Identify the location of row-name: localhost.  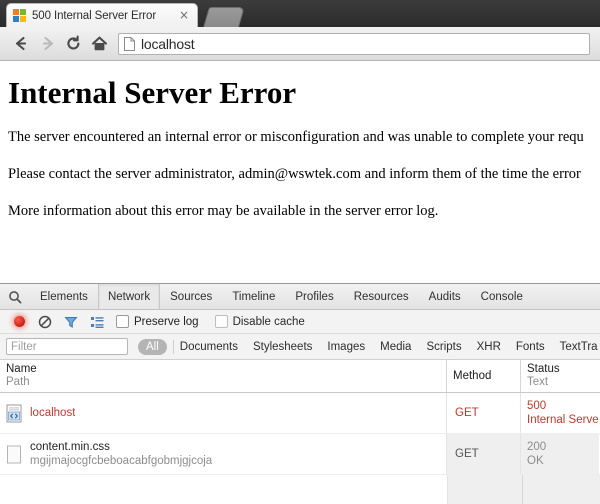
(53, 413).